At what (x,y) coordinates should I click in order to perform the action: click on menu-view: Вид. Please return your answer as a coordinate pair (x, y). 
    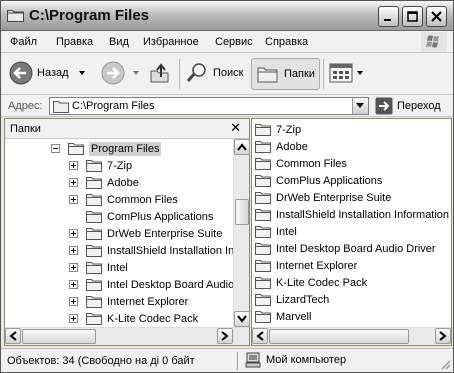
    Looking at the image, I should click on (119, 42).